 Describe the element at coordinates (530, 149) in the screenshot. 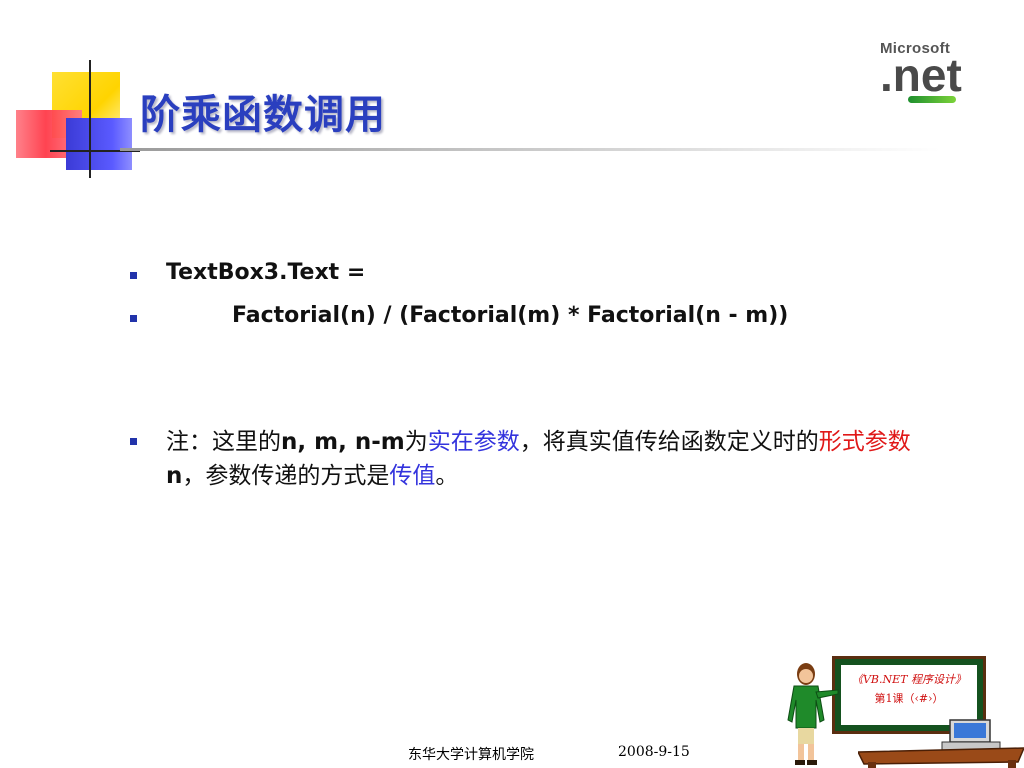

I see `title-underline` at that location.